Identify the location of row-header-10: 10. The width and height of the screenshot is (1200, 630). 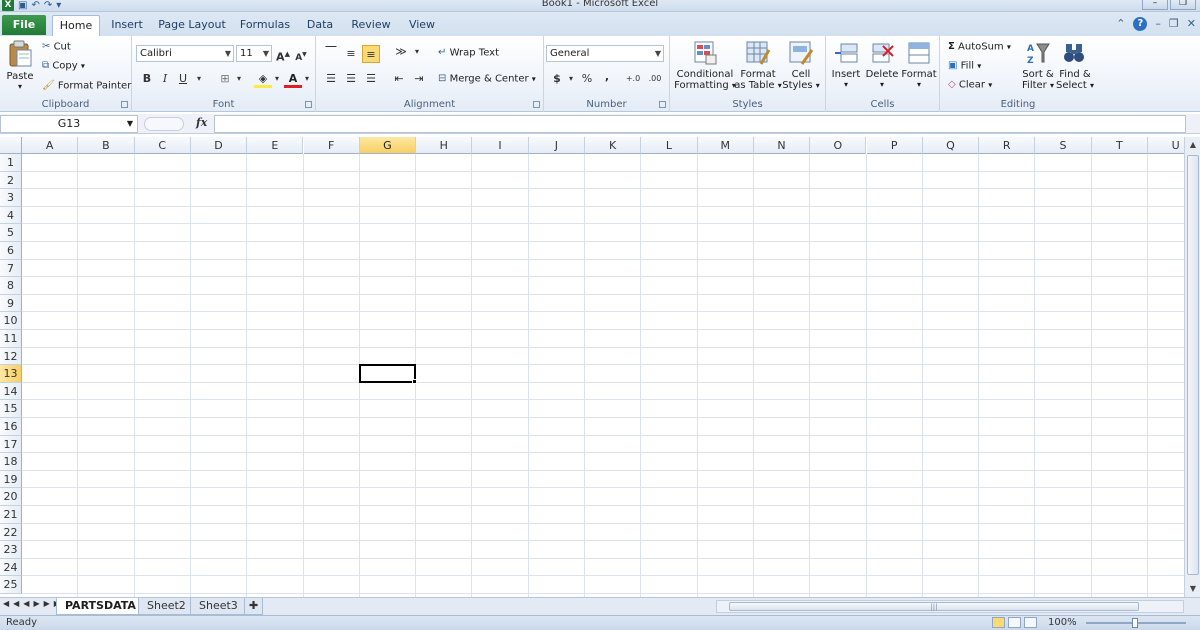
(11, 321).